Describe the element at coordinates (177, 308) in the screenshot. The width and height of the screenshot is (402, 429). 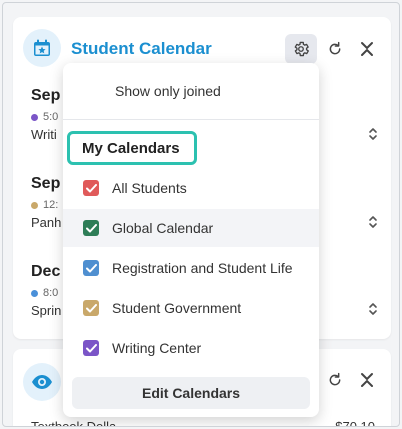
I see `calendar-option-label: Student Government` at that location.